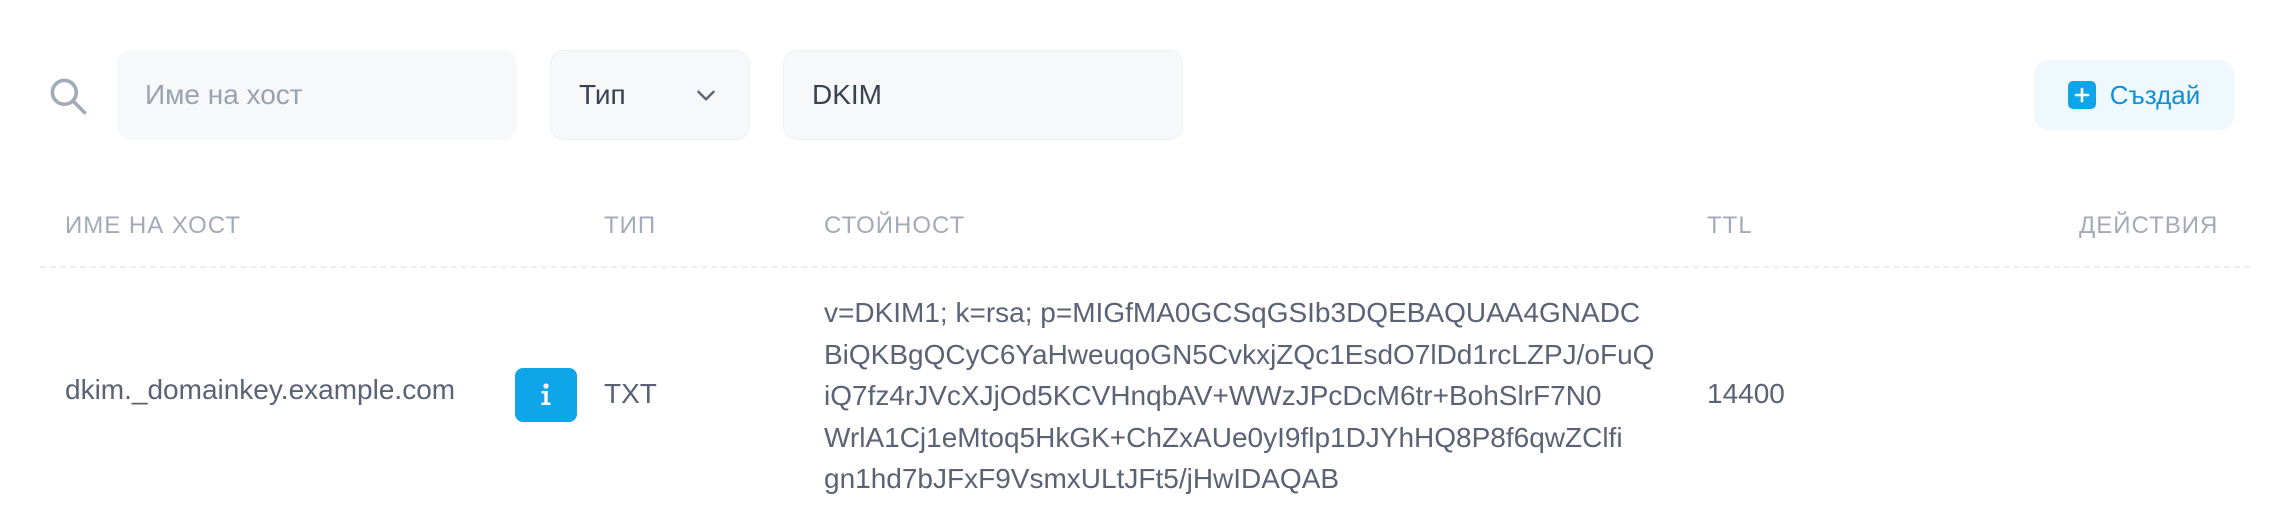 The width and height of the screenshot is (2284, 514). I want to click on value-filter-text: DKIM, so click(847, 94).